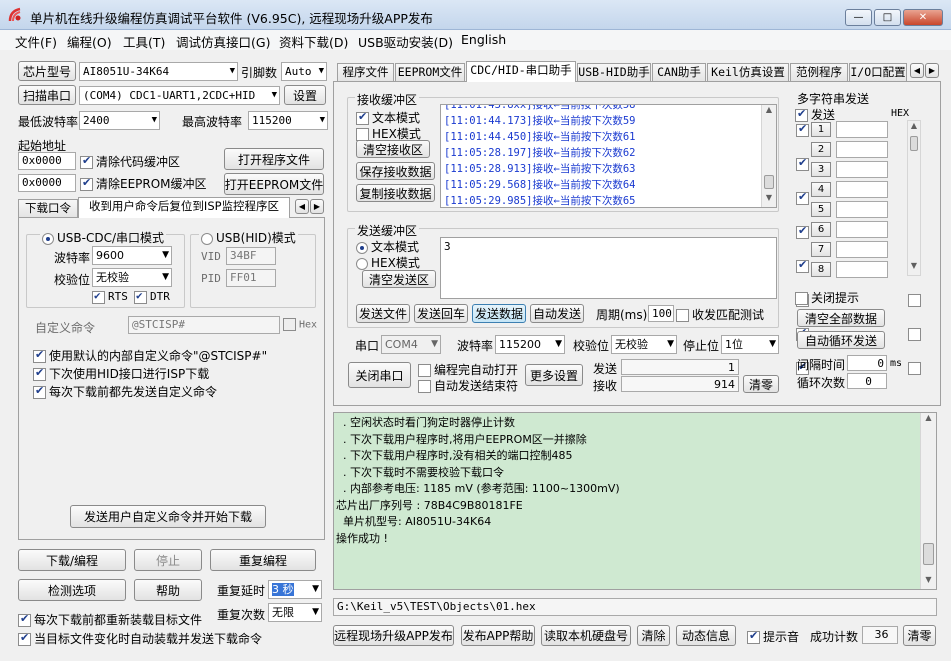  What do you see at coordinates (223, 41) in the screenshot?
I see `menu-debug: 调试仿真接口(G)` at bounding box center [223, 41].